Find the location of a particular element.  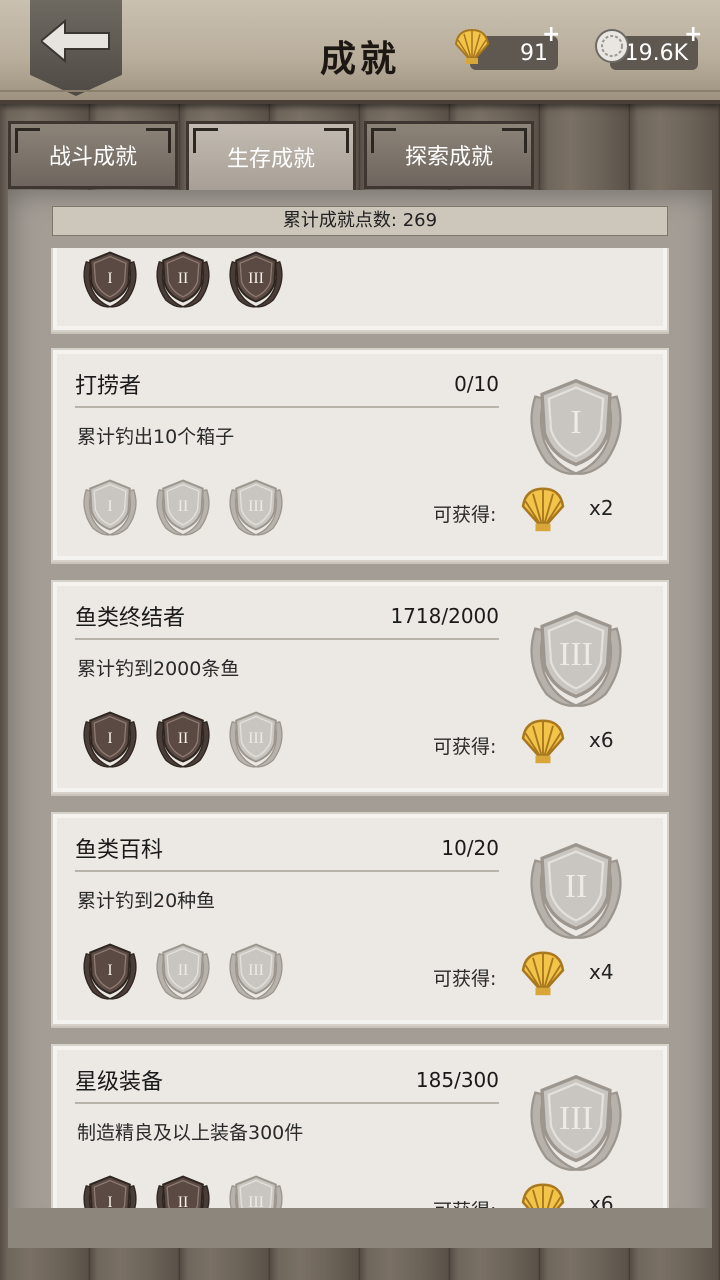

top-bar: 成就 91 + 19.6K + is located at coordinates (360, 52).